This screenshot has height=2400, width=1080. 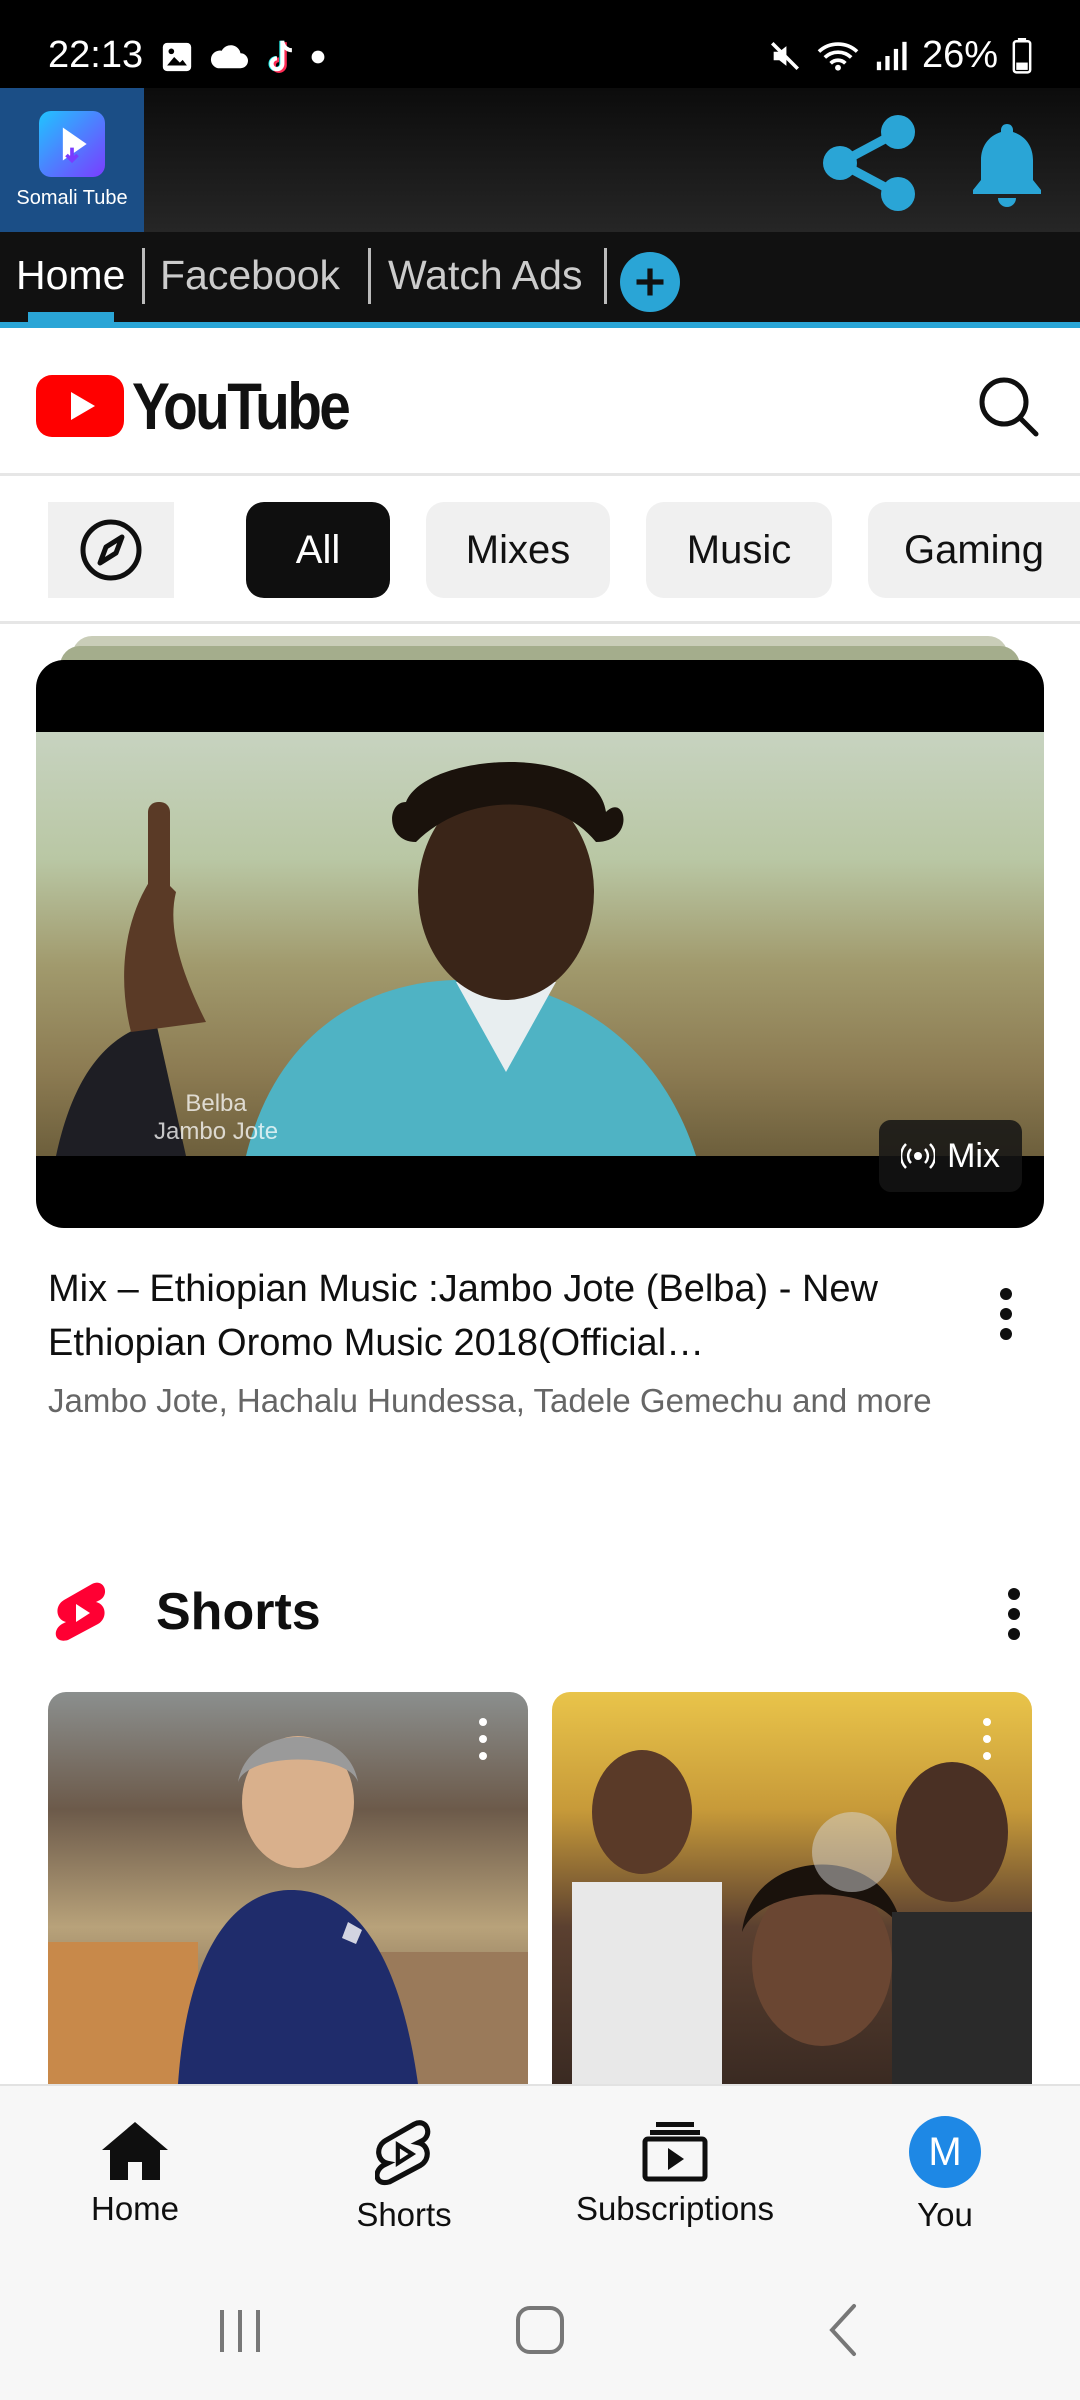 I want to click on status-time: 22:13, so click(x=96, y=55).